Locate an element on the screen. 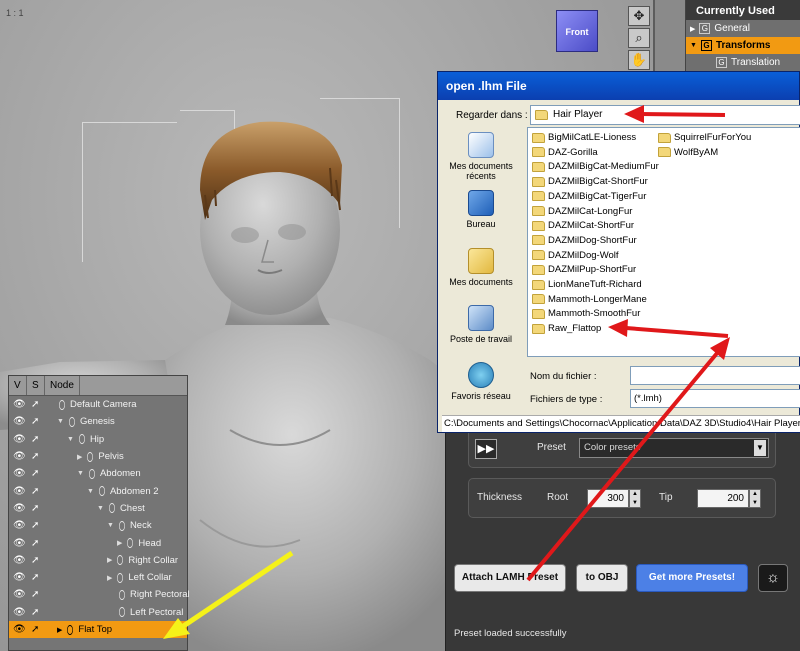  folder-item: DAZMilCat-LongFur is located at coordinates (582, 211).